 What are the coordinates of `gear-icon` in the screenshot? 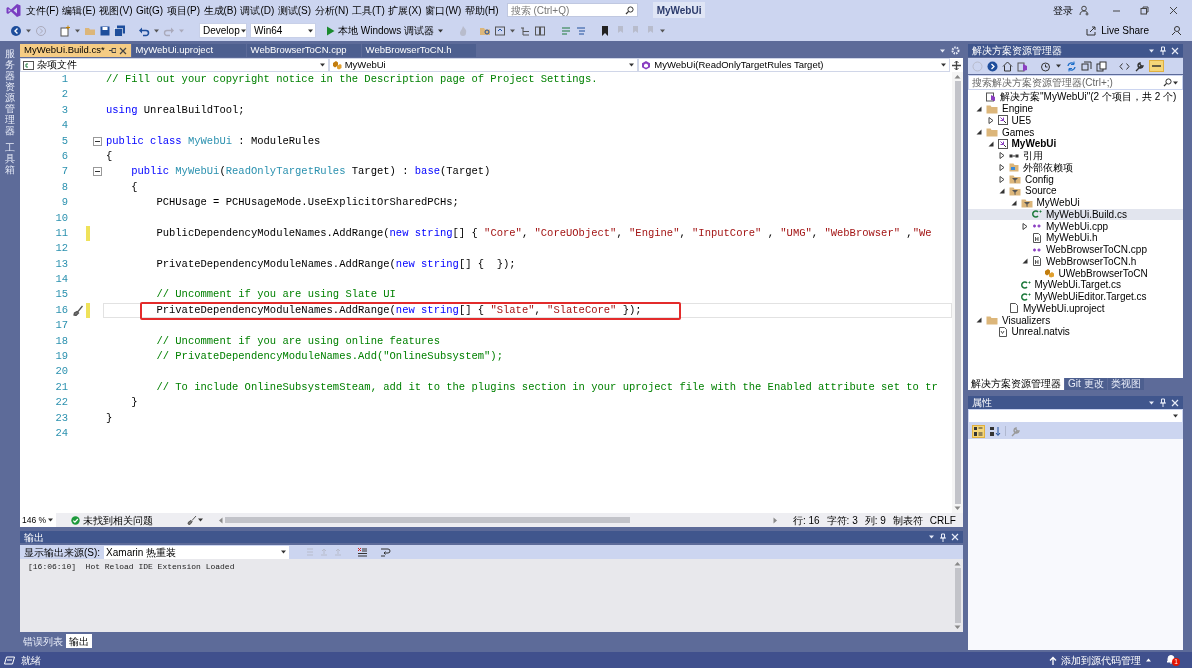 It's located at (955, 50).